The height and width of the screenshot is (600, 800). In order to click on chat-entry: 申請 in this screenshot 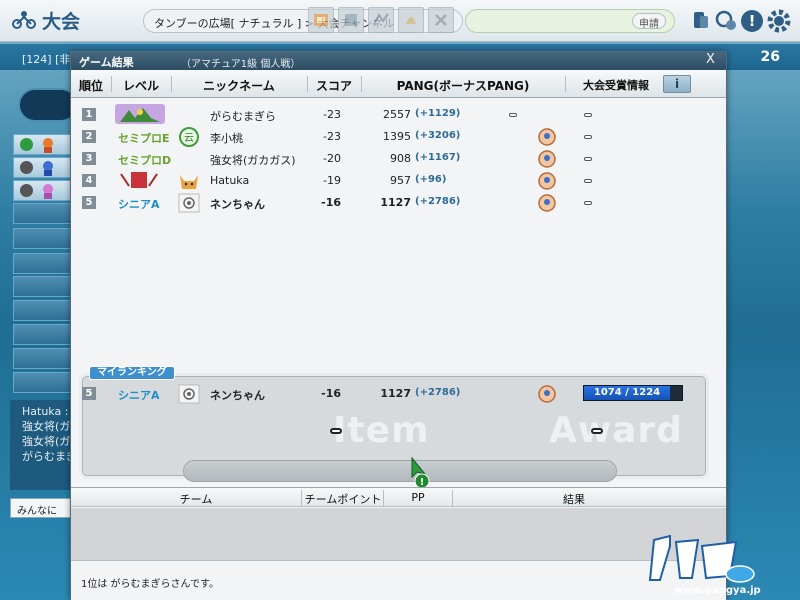, I will do `click(570, 21)`.